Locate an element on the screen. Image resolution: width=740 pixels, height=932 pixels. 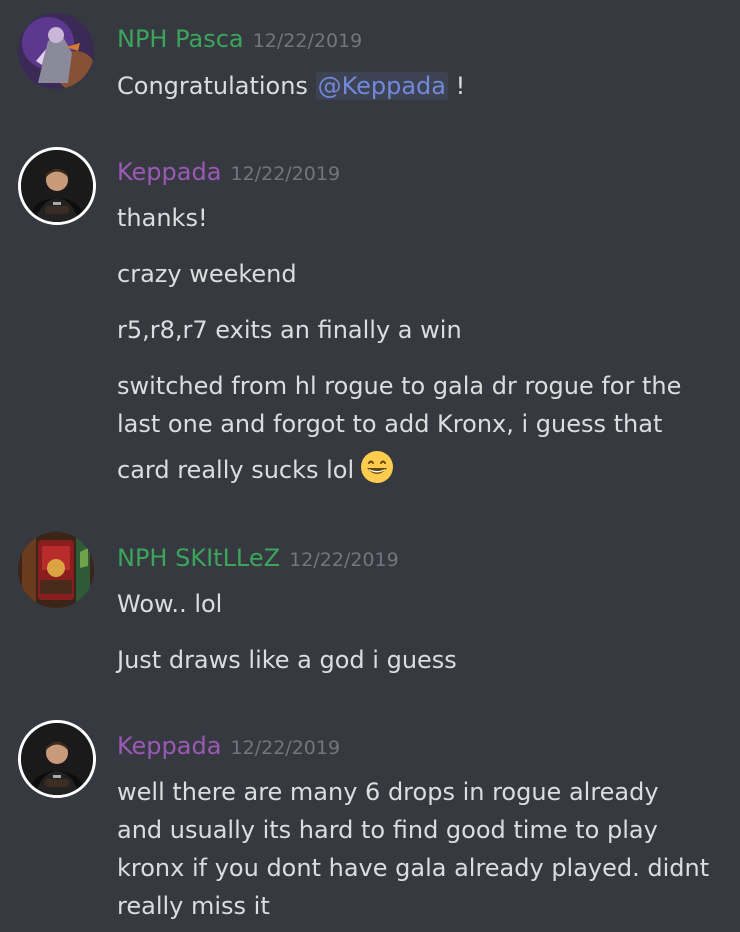
username: NPH SKItLLeZ is located at coordinates (198, 558).